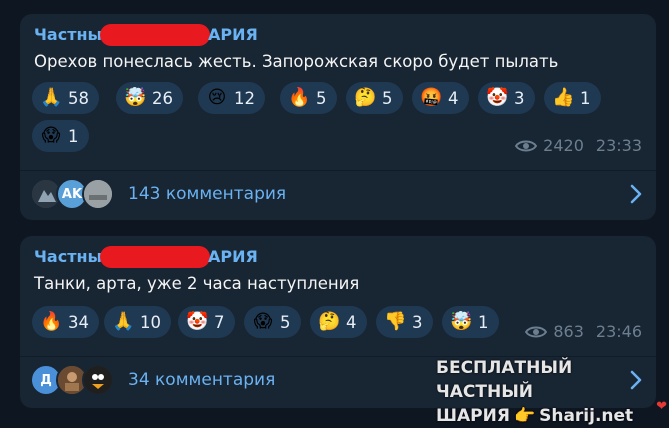  Describe the element at coordinates (636, 194) in the screenshot. I see `chevron-right-icon` at that location.